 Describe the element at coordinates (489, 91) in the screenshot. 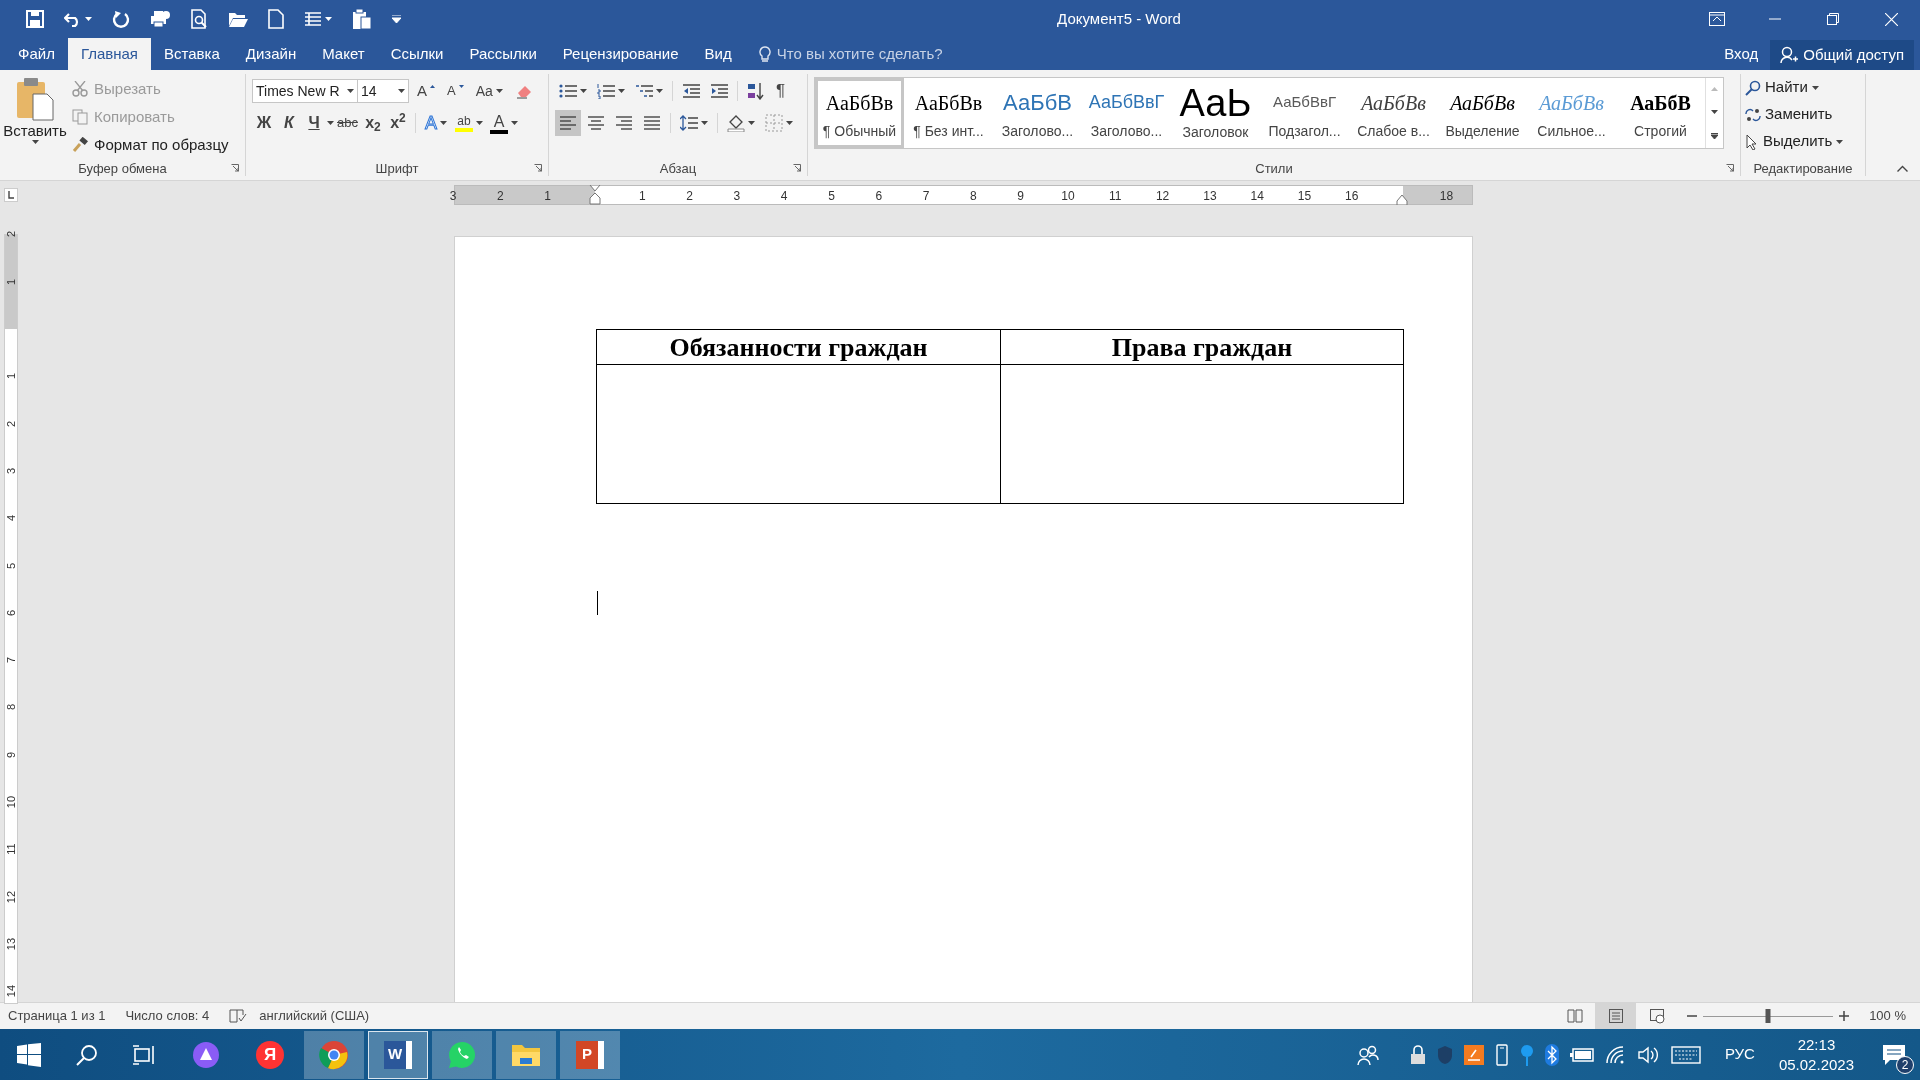

I see `change-case-button: Aa` at that location.